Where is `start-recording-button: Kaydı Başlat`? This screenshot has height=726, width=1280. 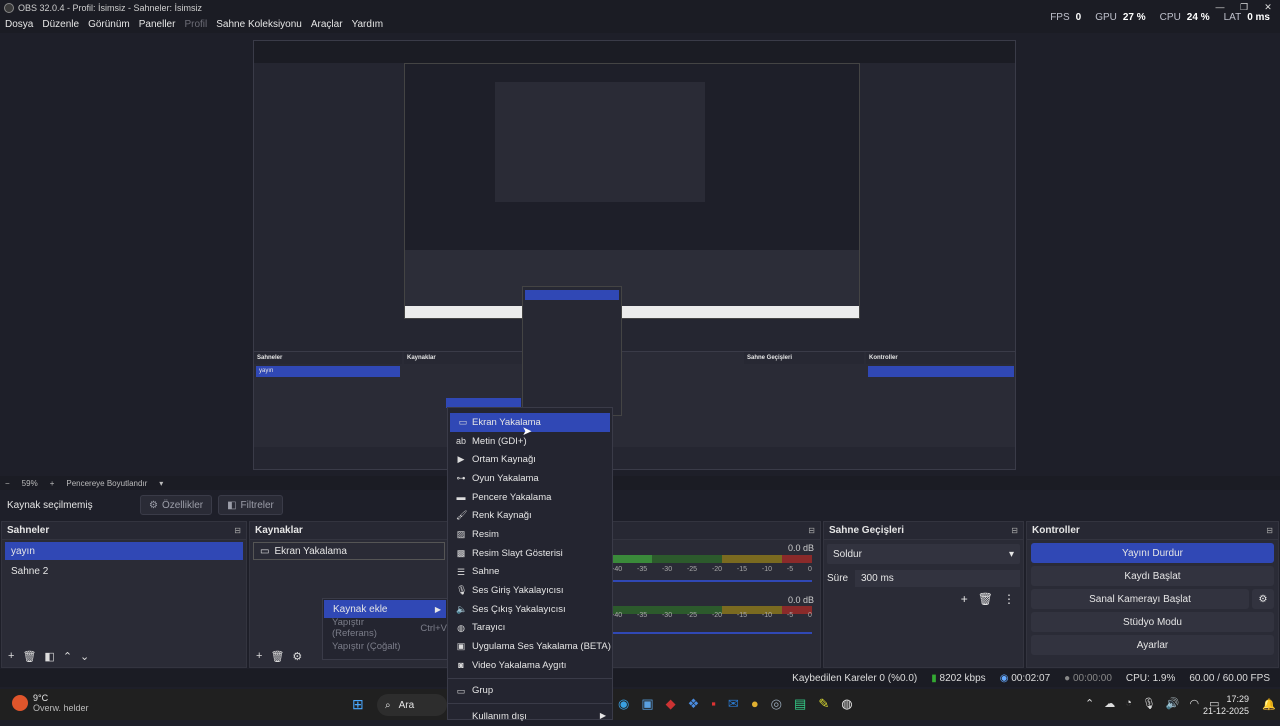
start-recording-button: Kaydı Başlat is located at coordinates (1152, 576).